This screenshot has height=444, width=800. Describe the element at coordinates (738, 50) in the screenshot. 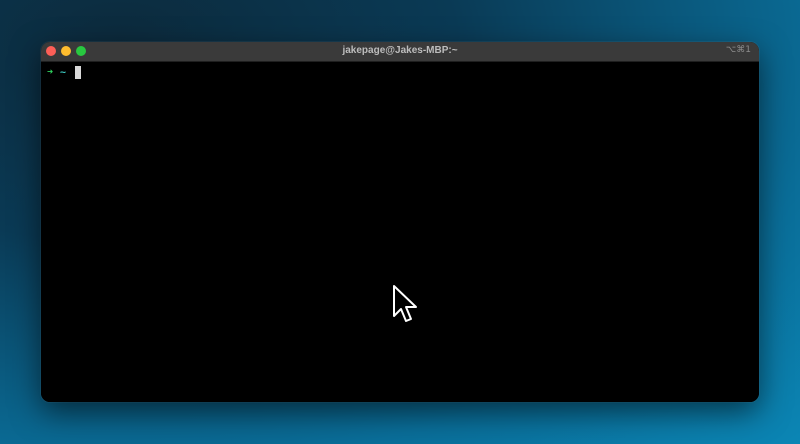

I see `window-shortcut: ⌥⌘1` at that location.